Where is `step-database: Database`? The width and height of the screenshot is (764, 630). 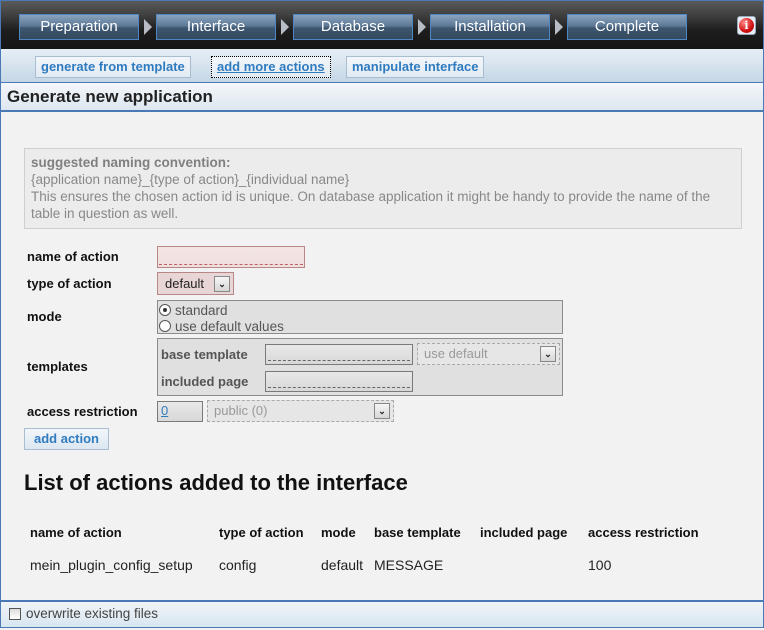
step-database: Database is located at coordinates (353, 27).